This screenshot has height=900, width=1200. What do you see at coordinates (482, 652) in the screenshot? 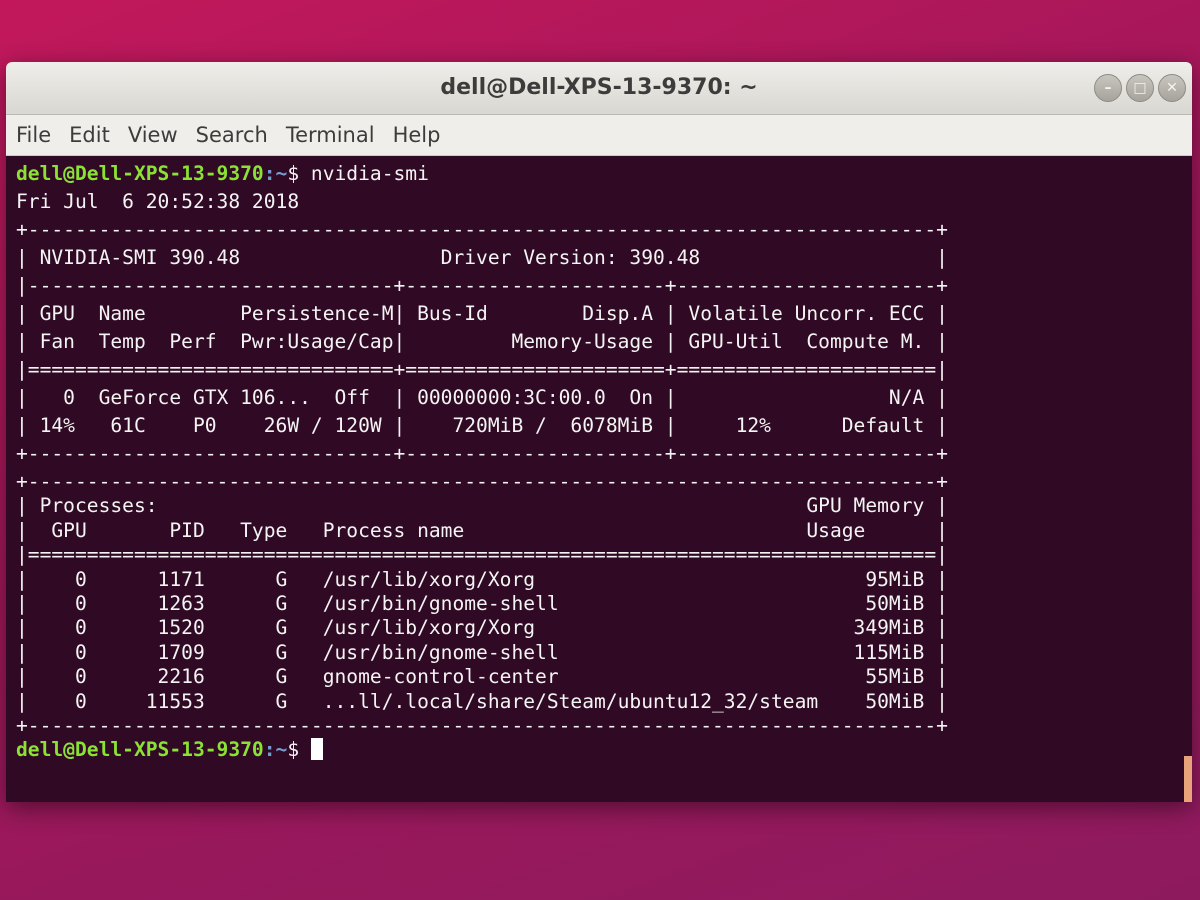
I see `process-line: | 0 1709 G /usr/bin/gnome-shell 115MiB |` at bounding box center [482, 652].